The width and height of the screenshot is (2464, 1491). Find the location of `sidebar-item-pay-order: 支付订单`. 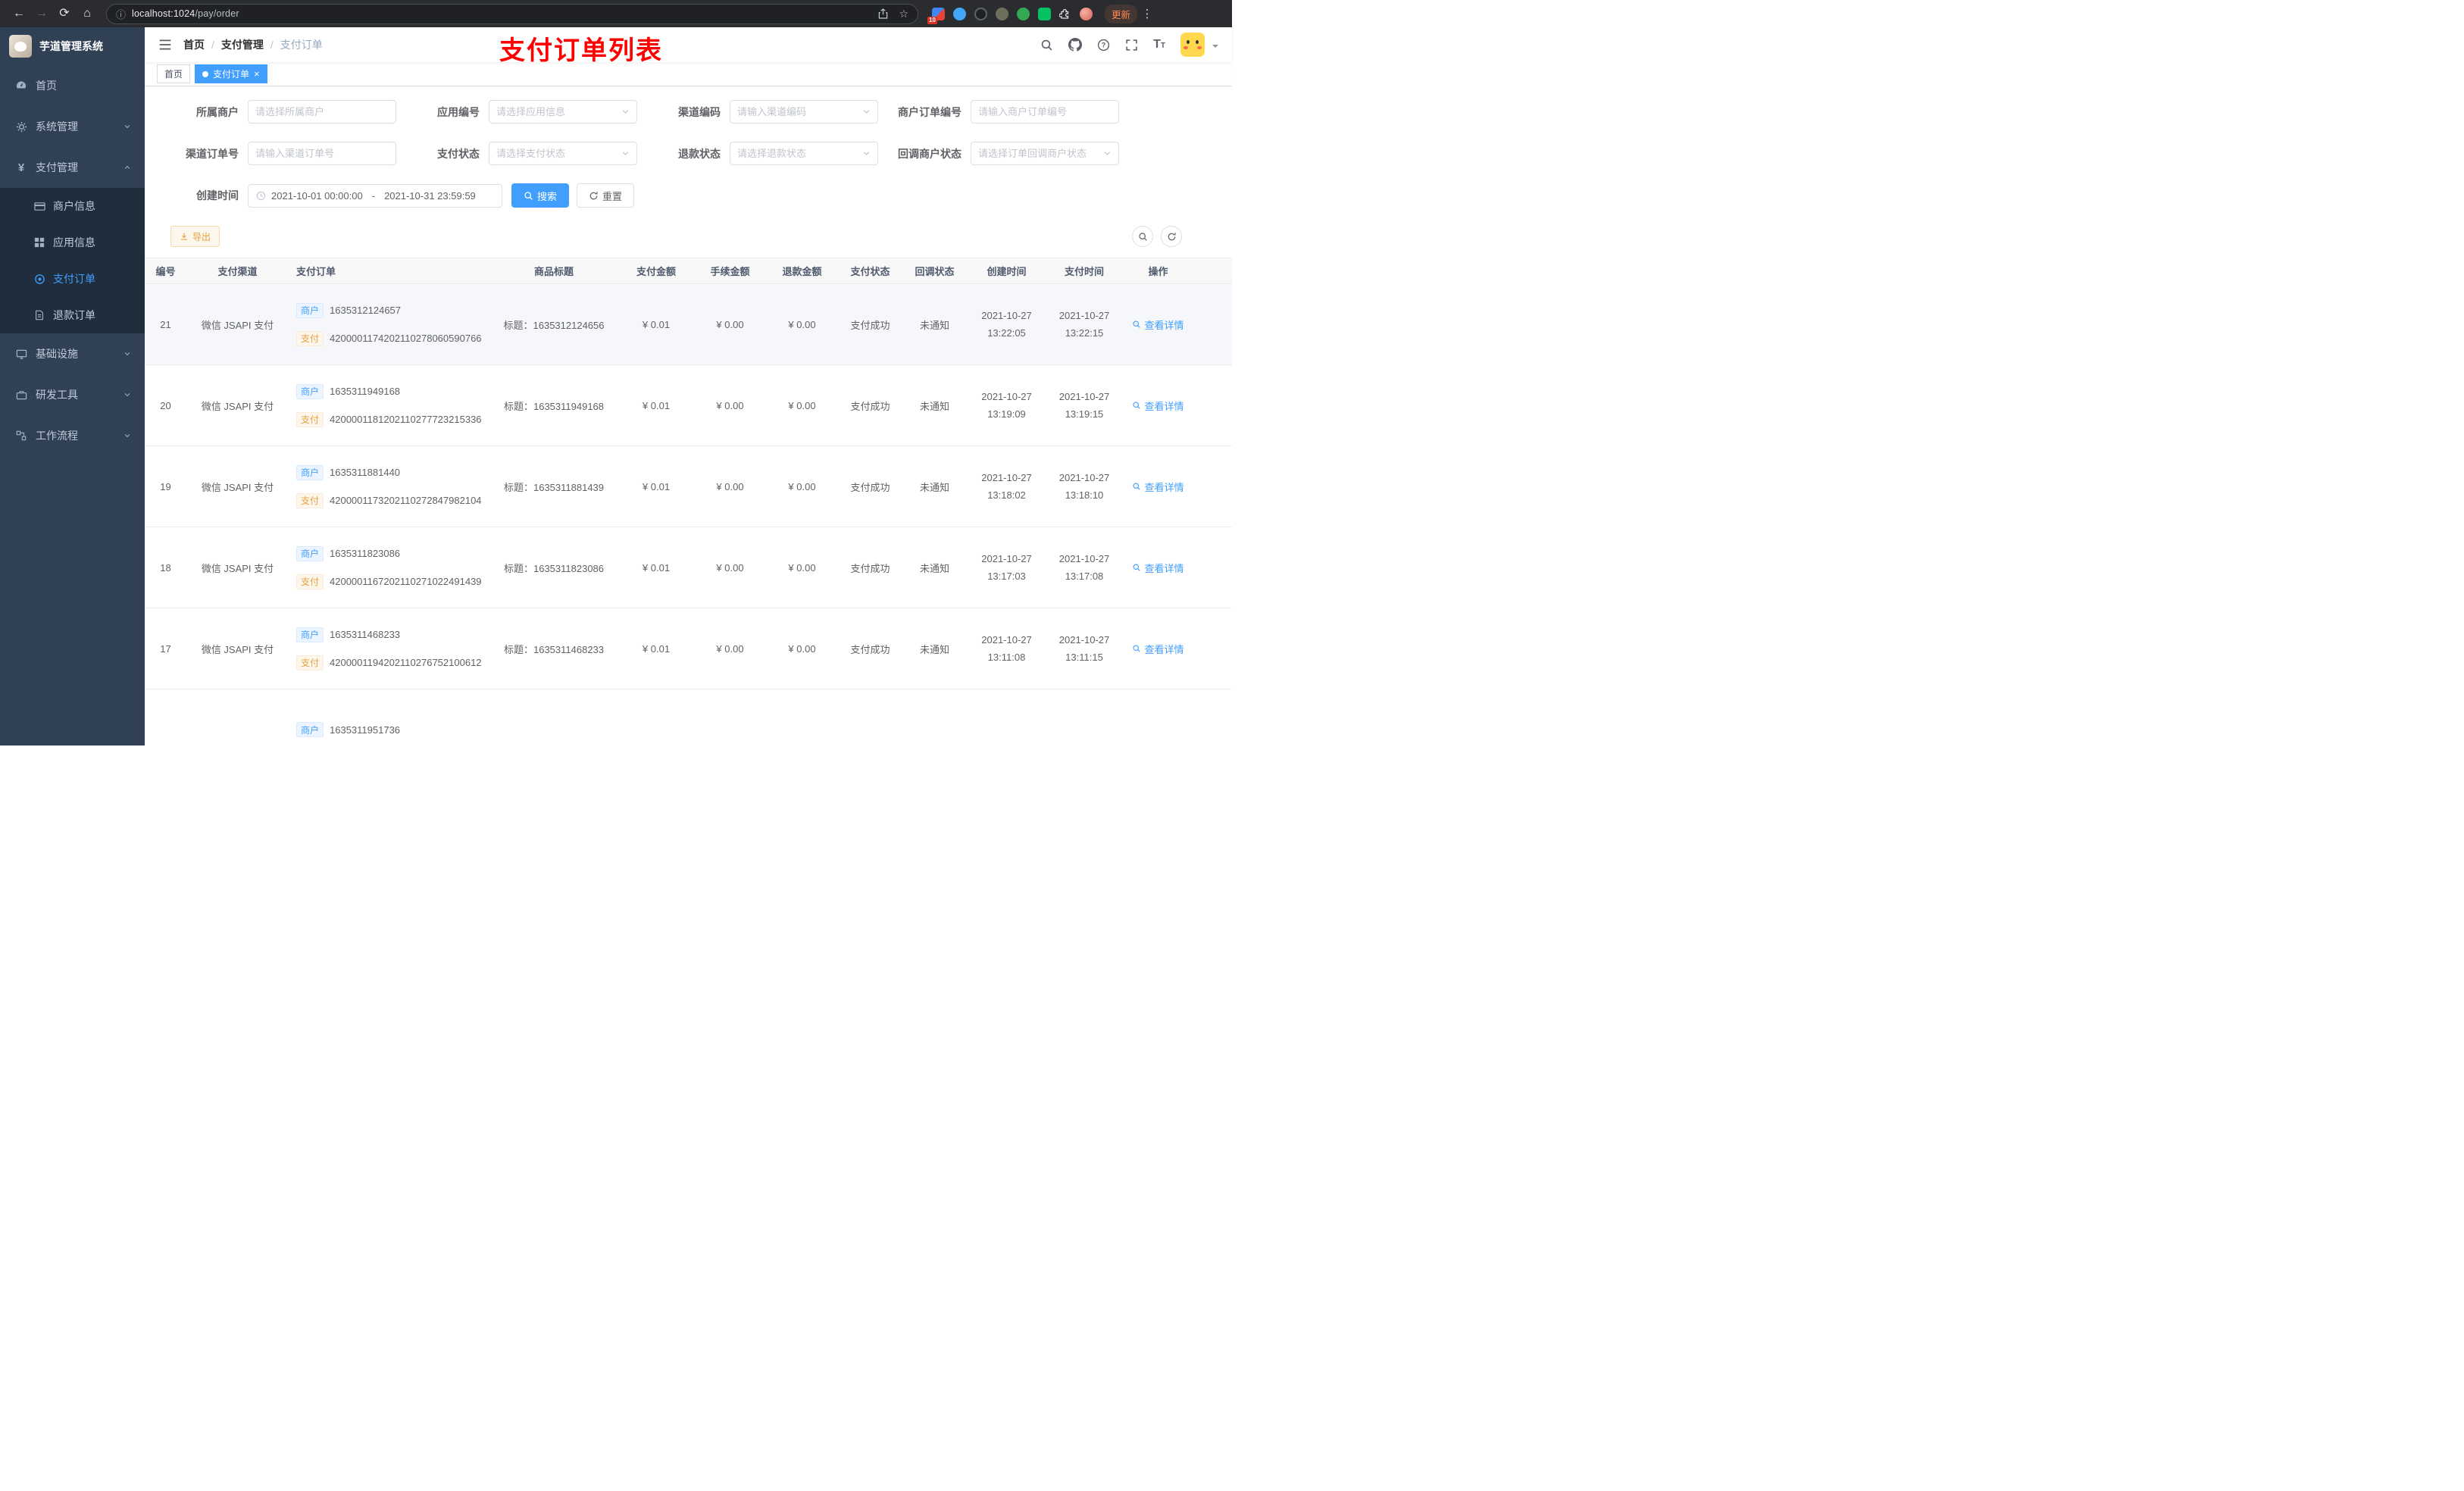

sidebar-item-pay-order: 支付订单 is located at coordinates (72, 279).